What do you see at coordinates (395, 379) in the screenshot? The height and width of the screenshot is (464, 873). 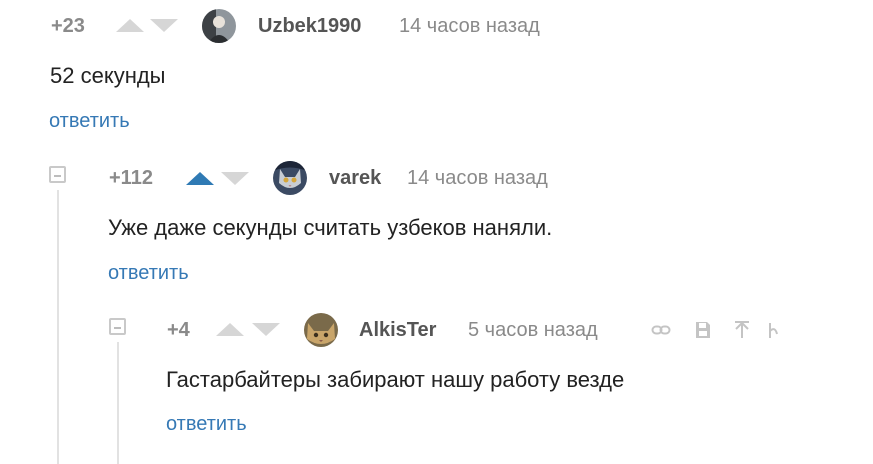 I see `comment-text: Гастарбайтеры забирают нашу работу везде` at bounding box center [395, 379].